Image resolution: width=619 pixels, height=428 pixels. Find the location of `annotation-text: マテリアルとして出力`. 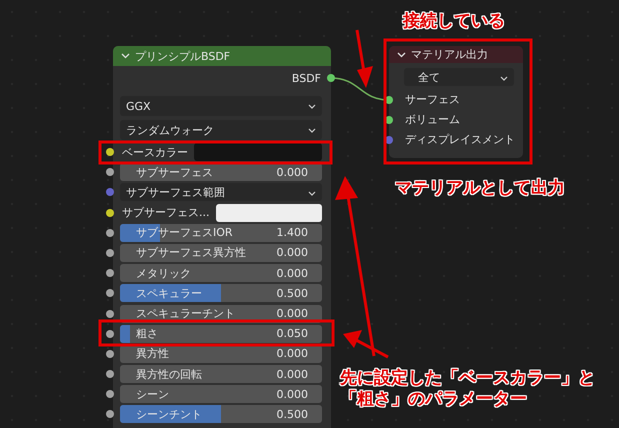

annotation-text: マテリアルとして出力 is located at coordinates (480, 188).